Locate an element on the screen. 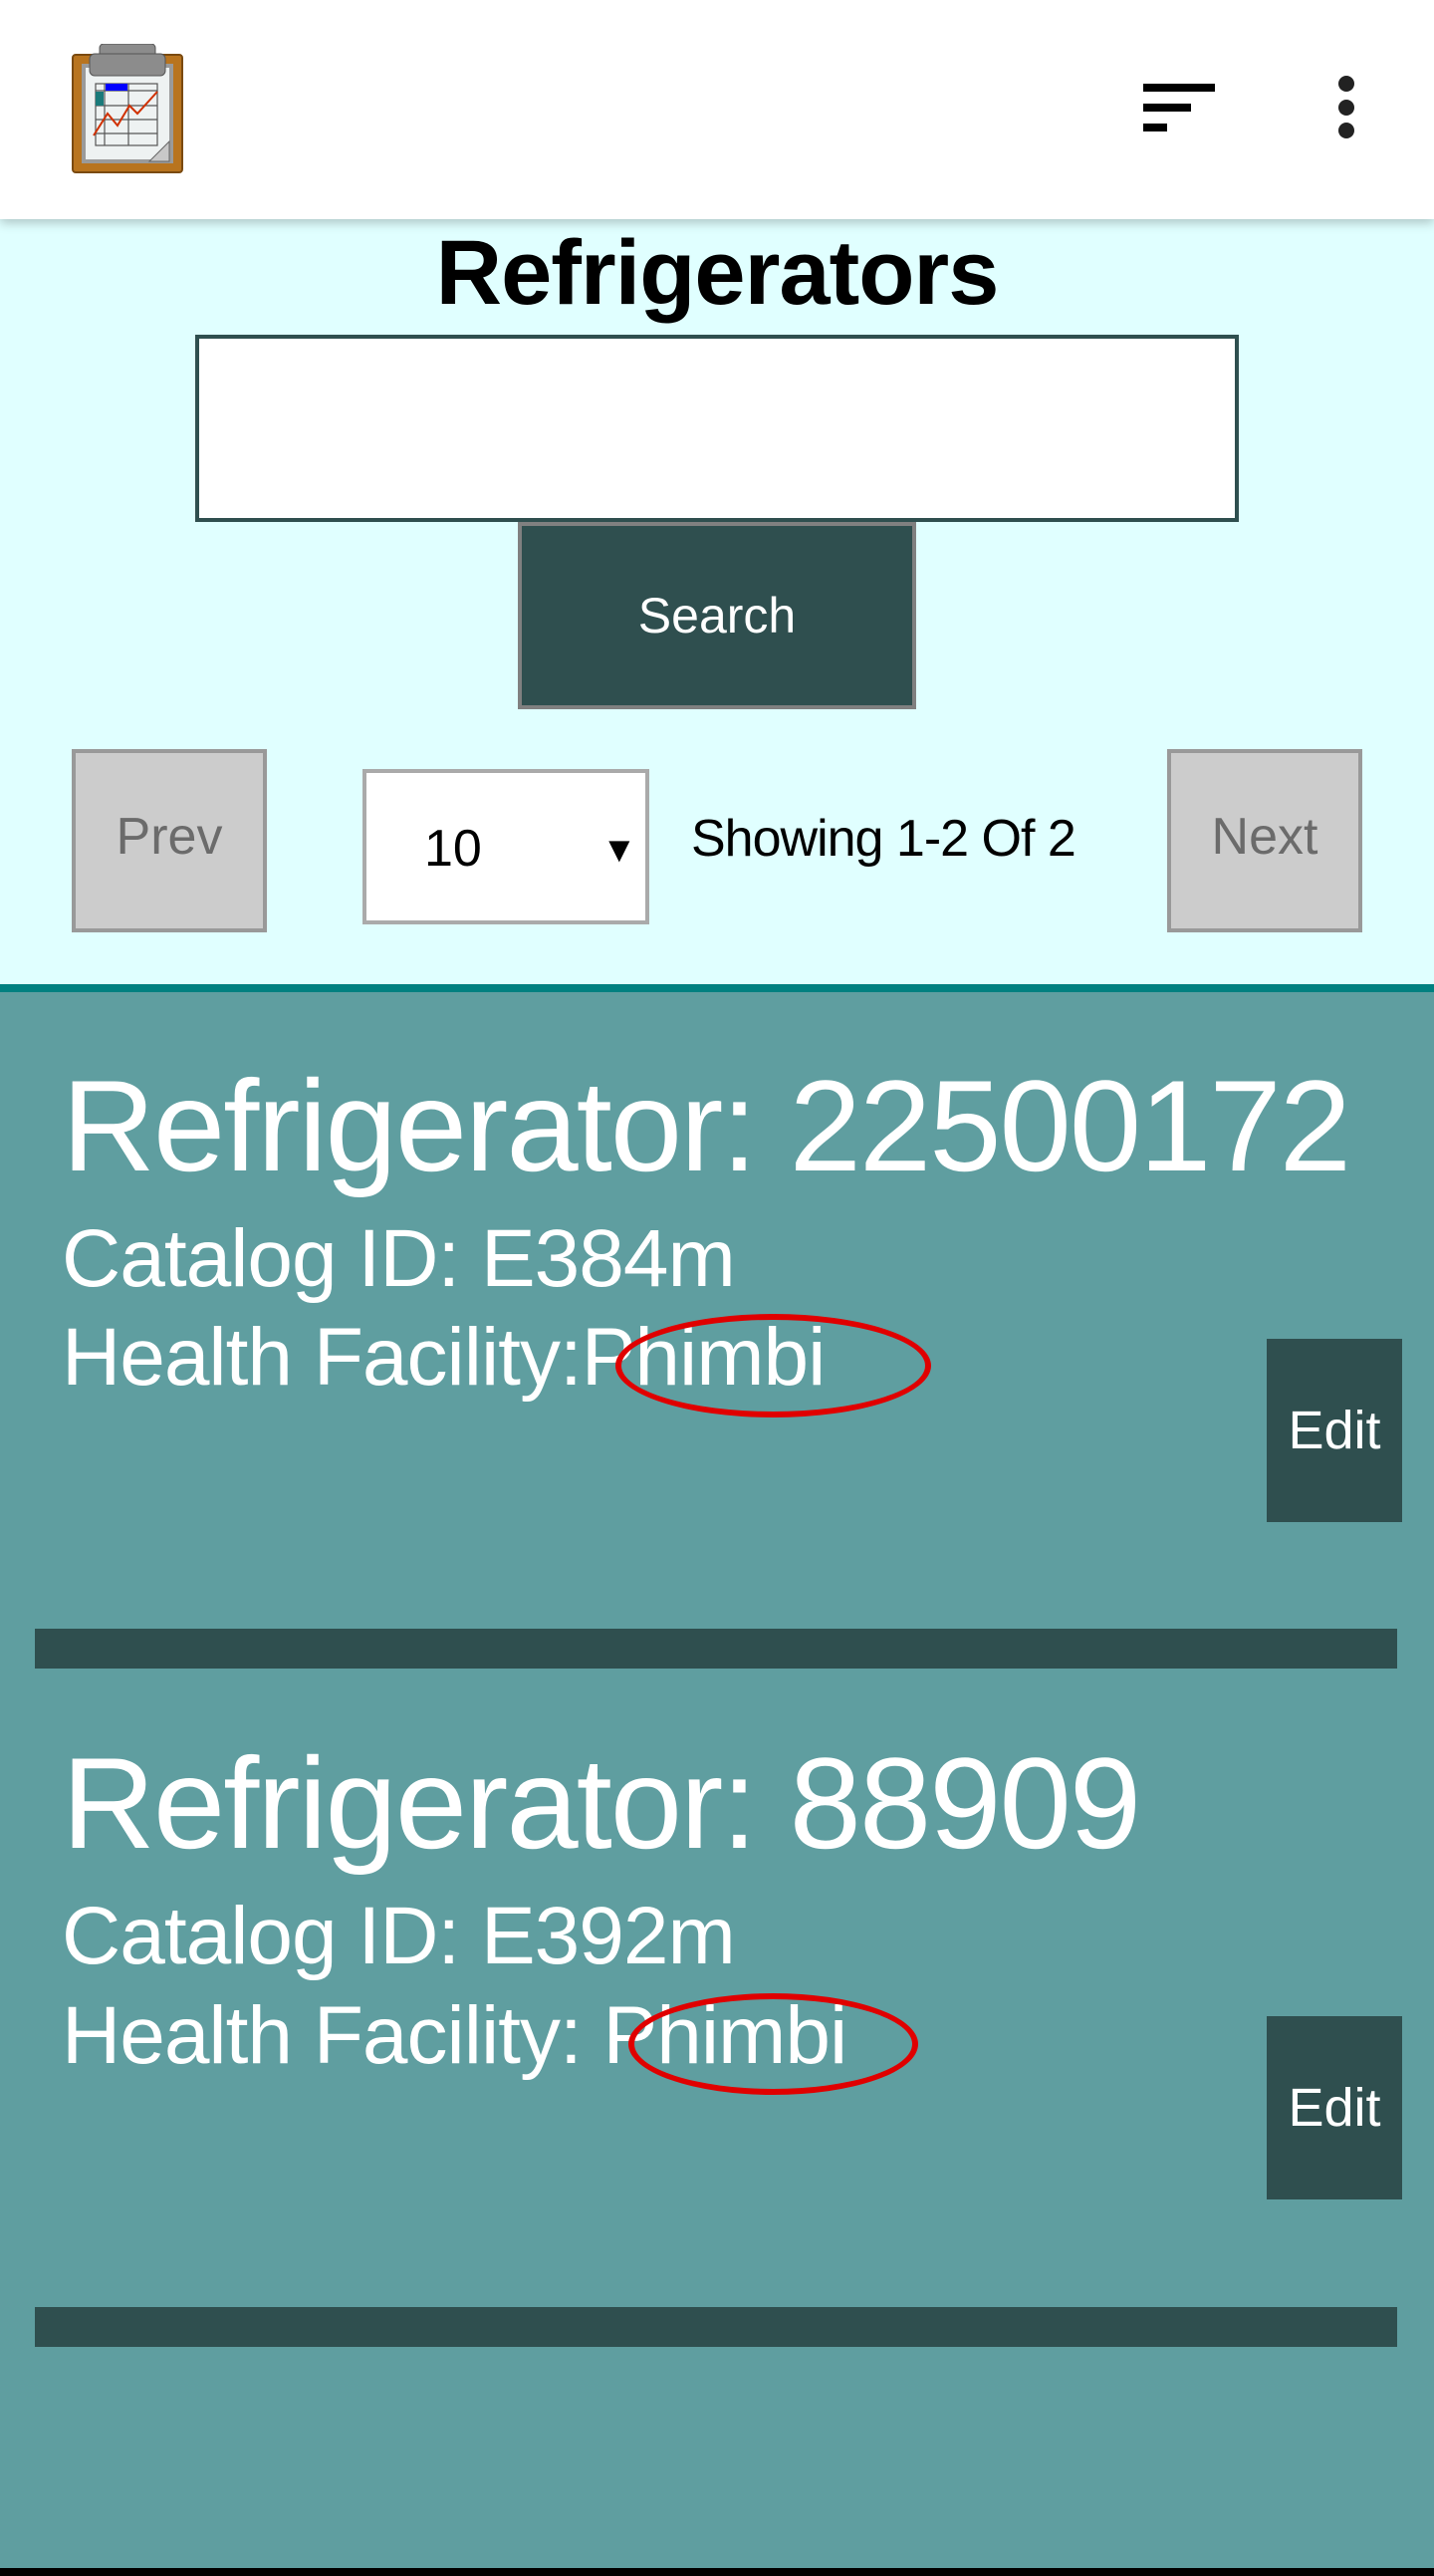  clipboard-chart-icon is located at coordinates (127, 108).